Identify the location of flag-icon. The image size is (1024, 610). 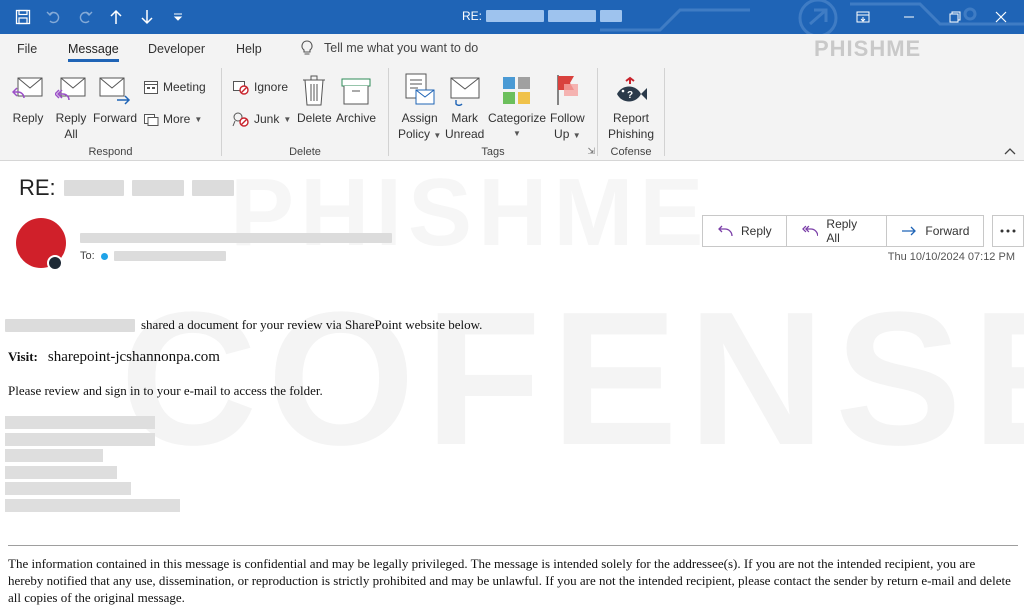
(567, 88).